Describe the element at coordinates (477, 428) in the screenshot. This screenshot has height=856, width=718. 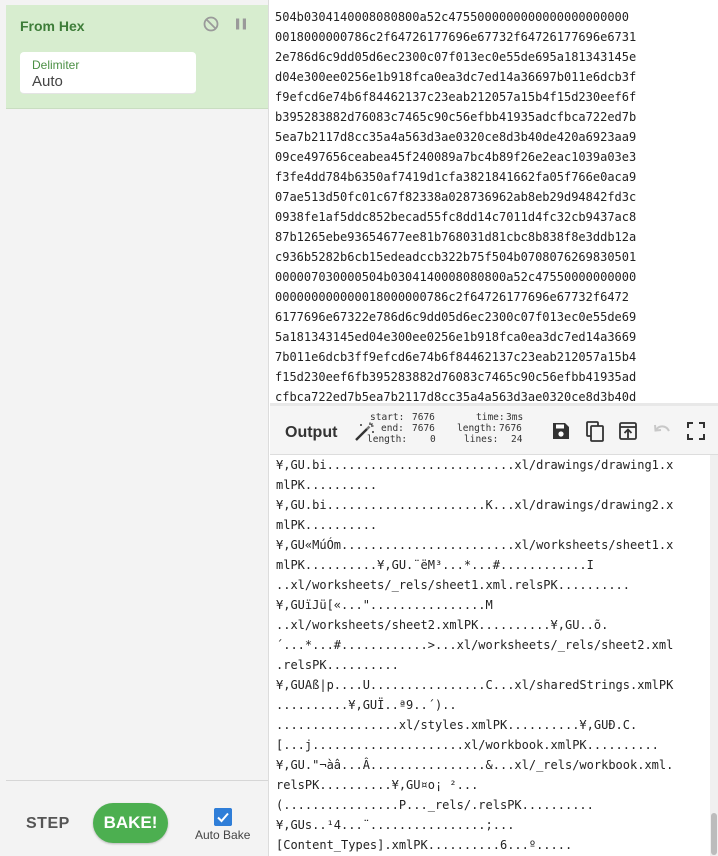
I see `output-length-label: length:` at that location.